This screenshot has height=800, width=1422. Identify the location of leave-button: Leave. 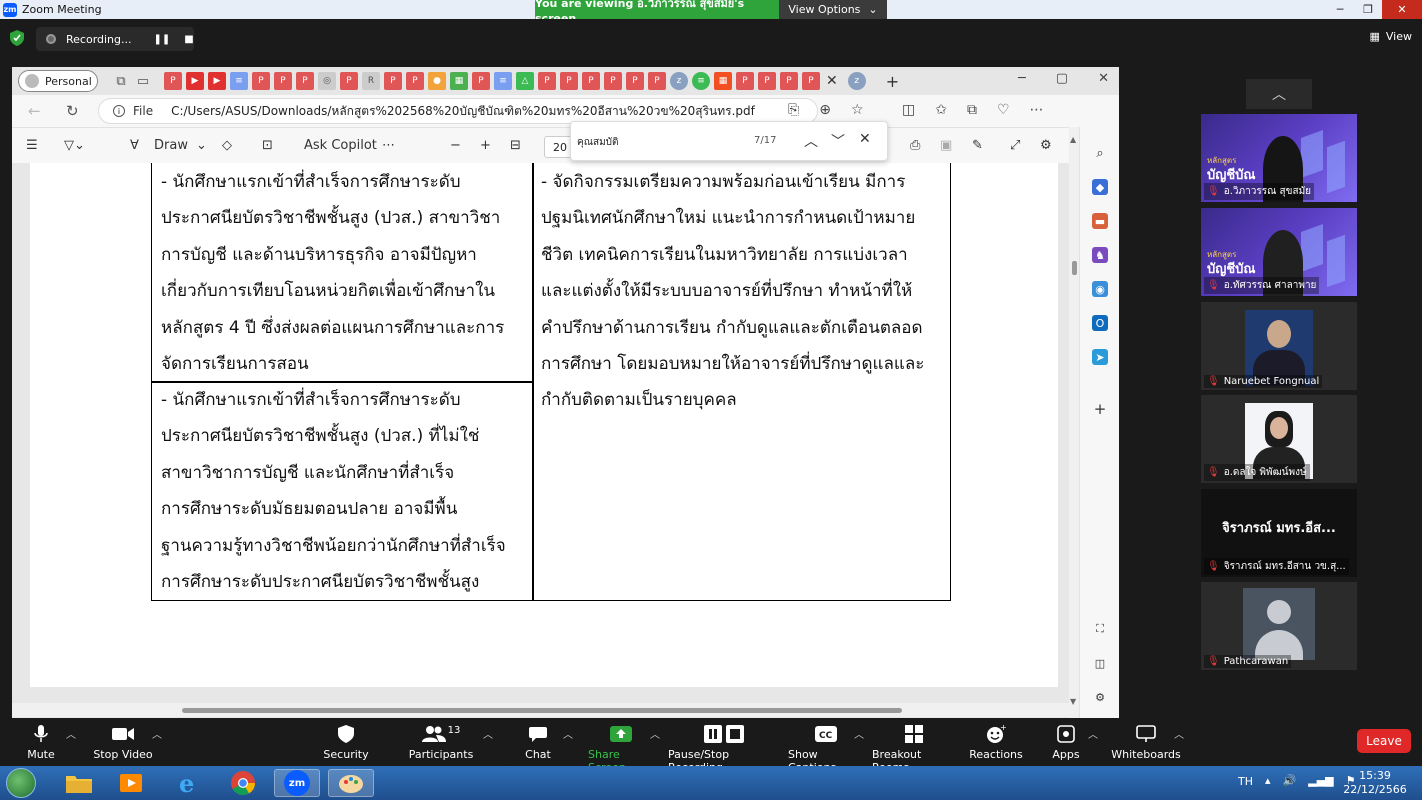
(1384, 741).